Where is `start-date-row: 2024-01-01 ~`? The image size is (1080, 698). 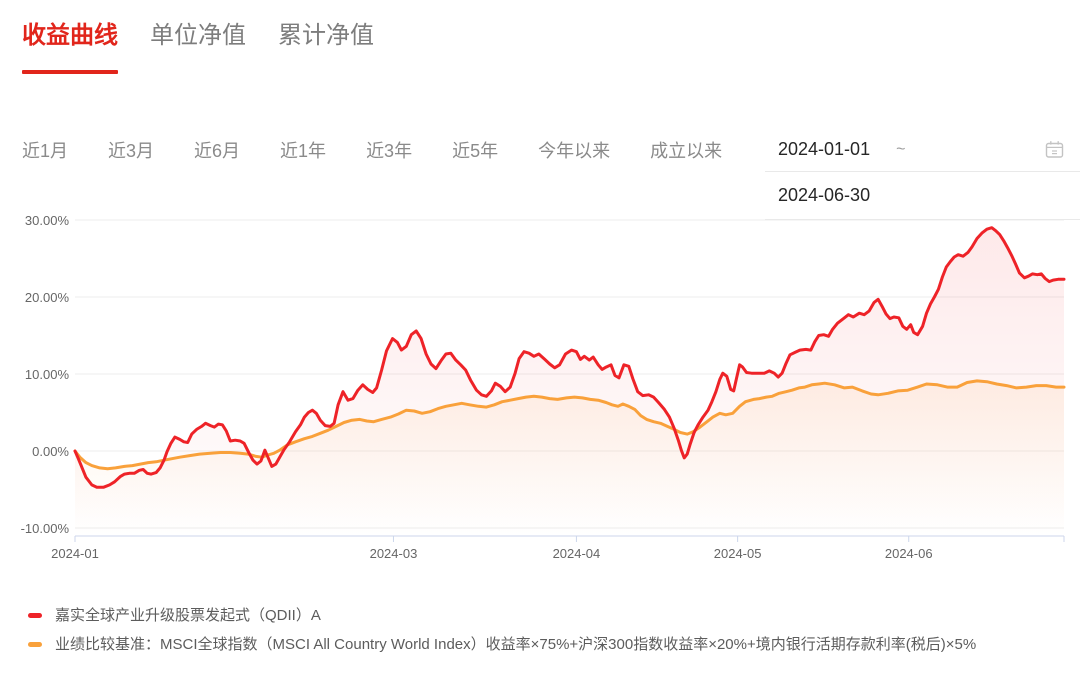
start-date-row: 2024-01-01 ~ is located at coordinates (922, 150).